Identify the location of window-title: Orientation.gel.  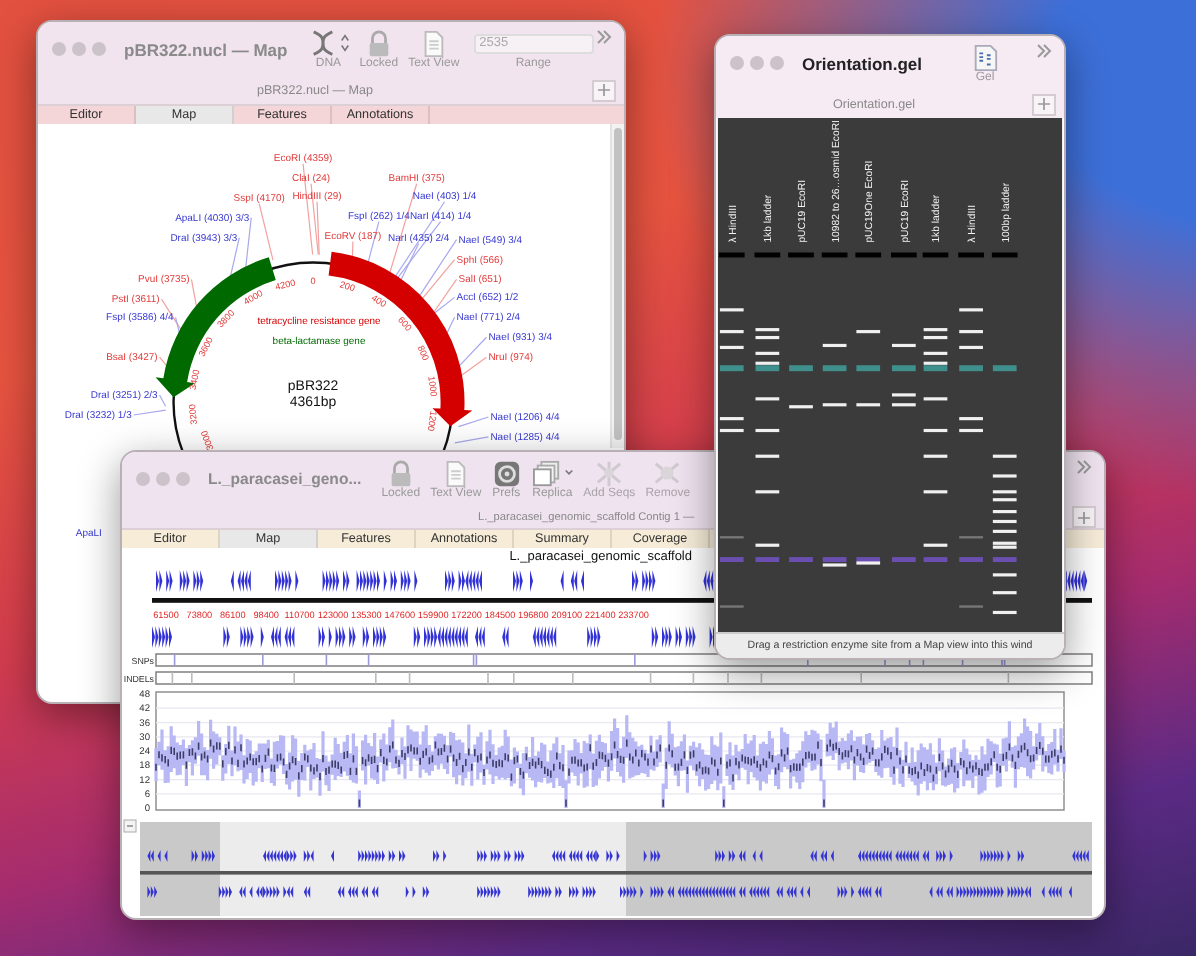
(862, 63).